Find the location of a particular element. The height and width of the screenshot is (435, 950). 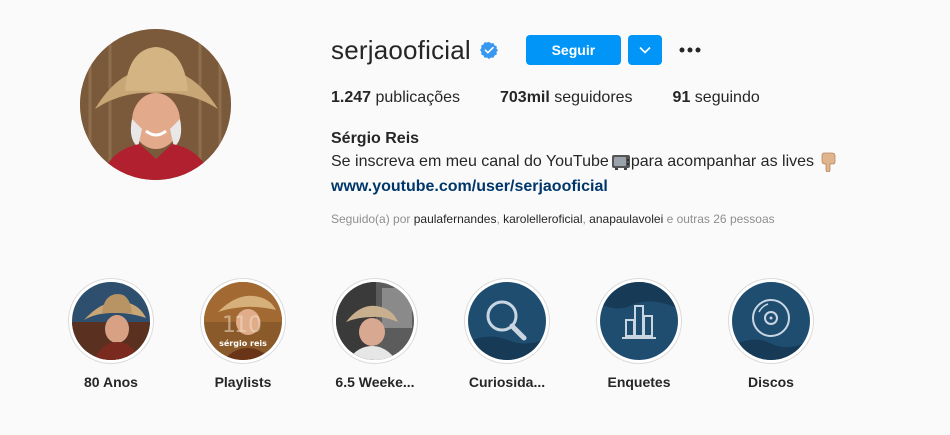

bio-part-2: para acompanhar as lives is located at coordinates (722, 161).